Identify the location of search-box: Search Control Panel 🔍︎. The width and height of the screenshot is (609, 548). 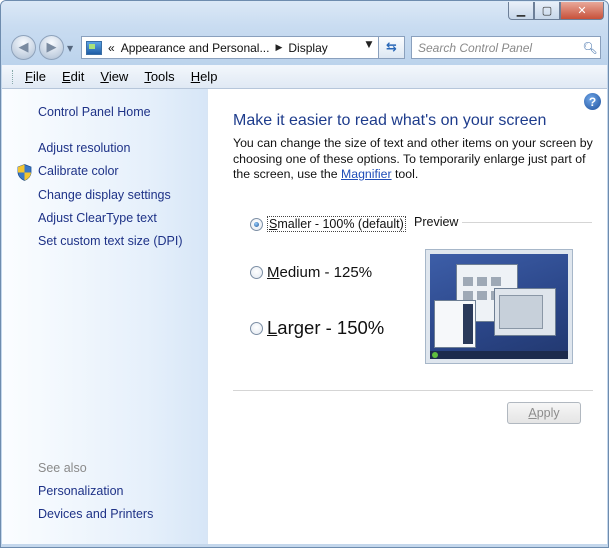
(506, 47).